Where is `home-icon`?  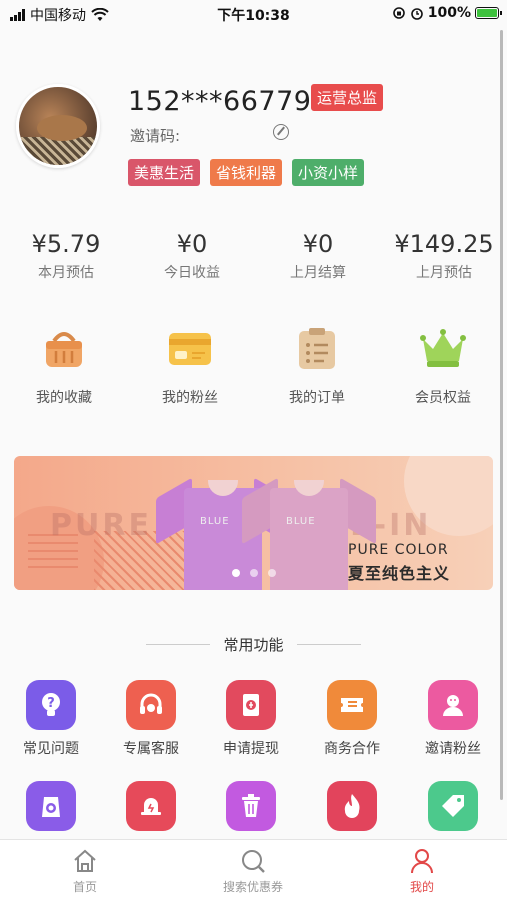 home-icon is located at coordinates (85, 861).